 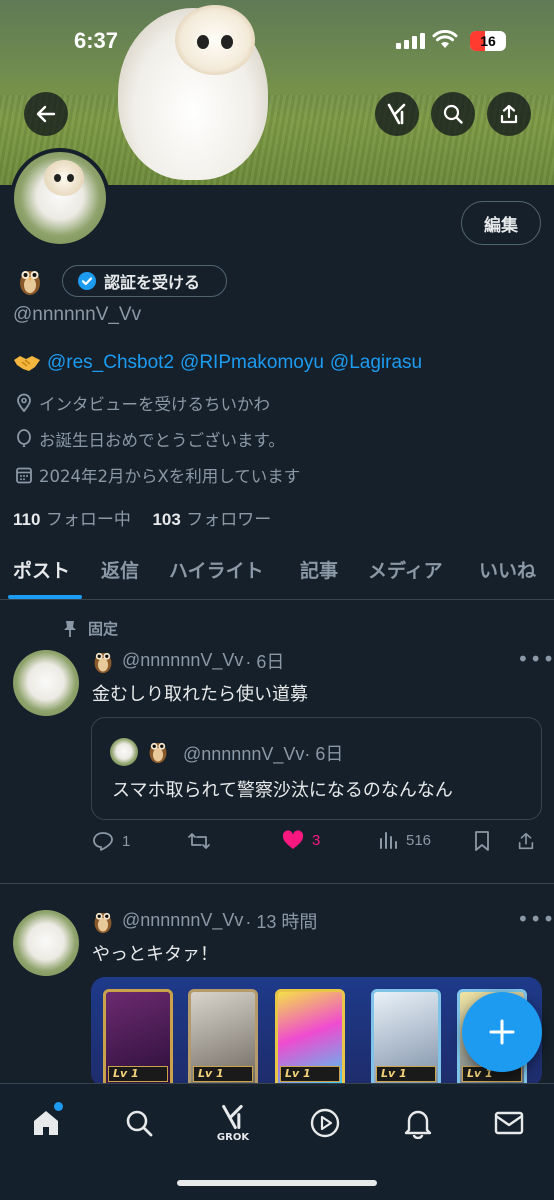 I want to click on status-time: 6:37, so click(x=96, y=40).